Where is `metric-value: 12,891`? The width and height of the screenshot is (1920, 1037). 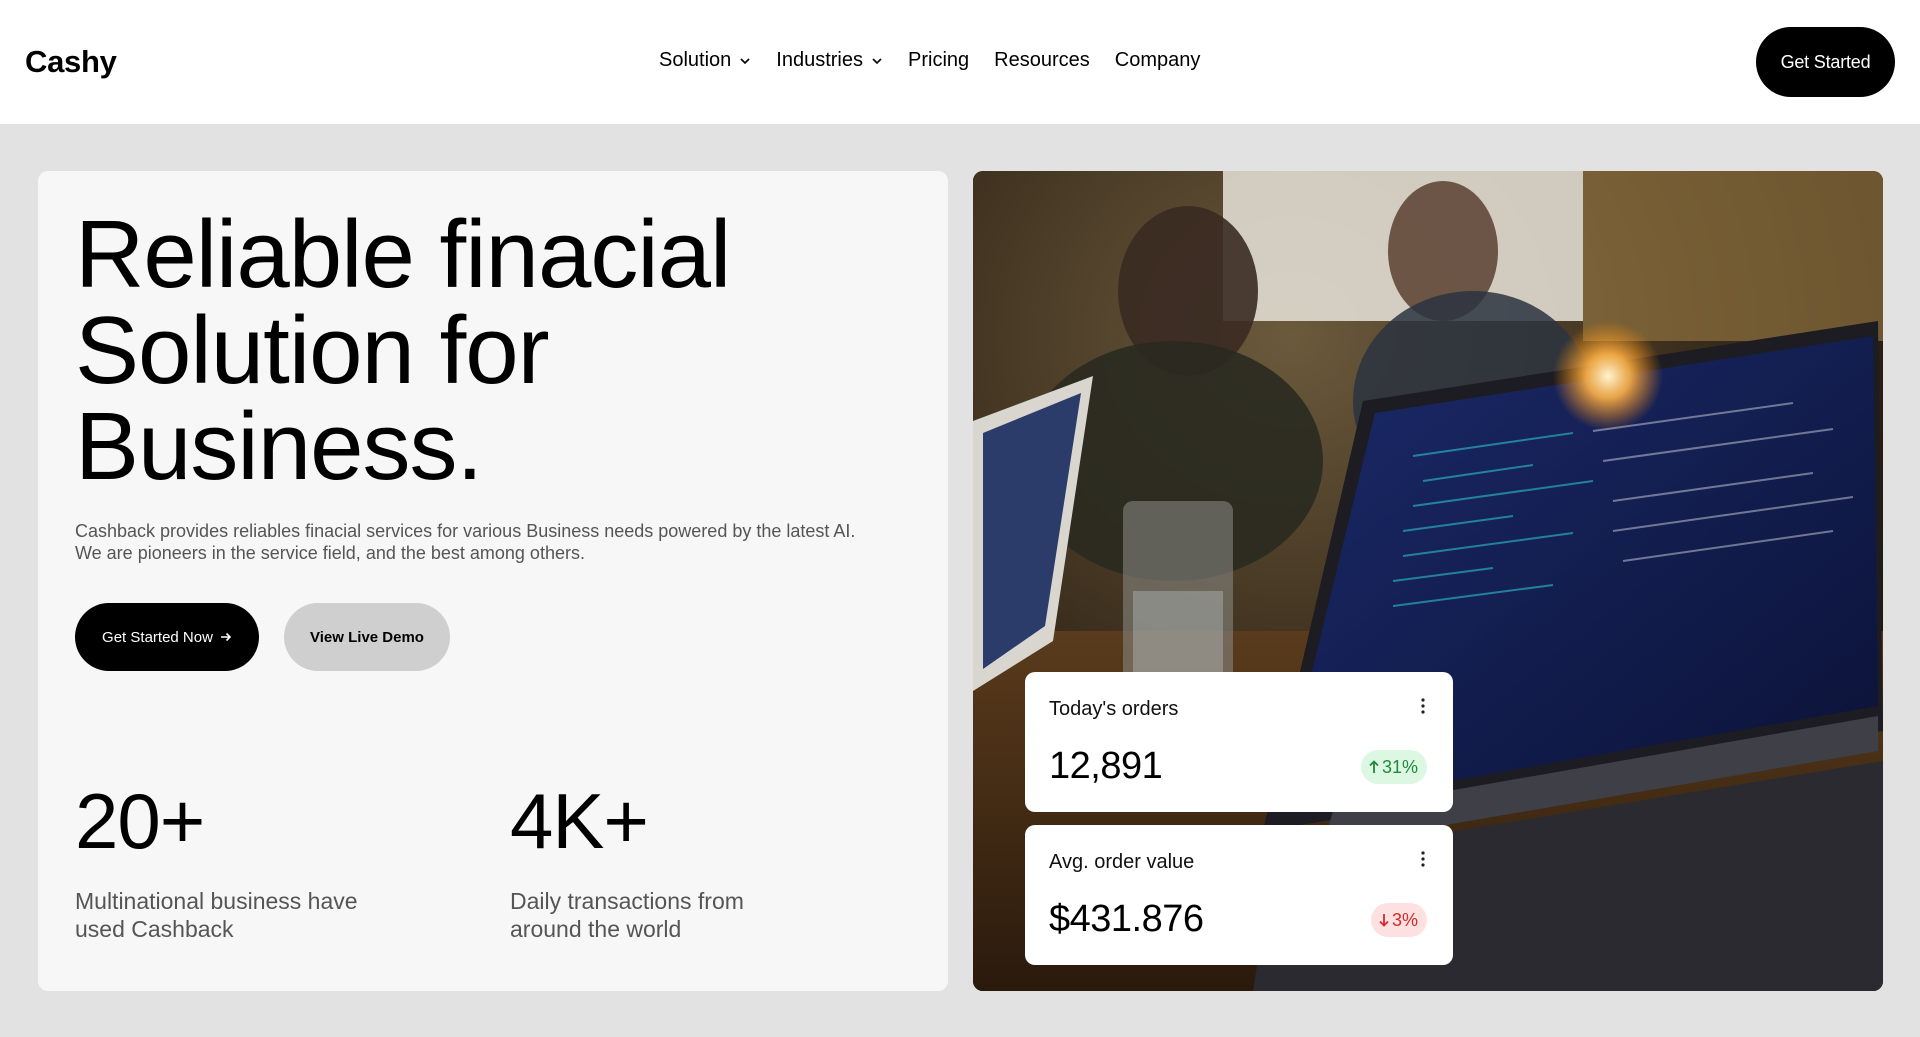 metric-value: 12,891 is located at coordinates (1106, 766).